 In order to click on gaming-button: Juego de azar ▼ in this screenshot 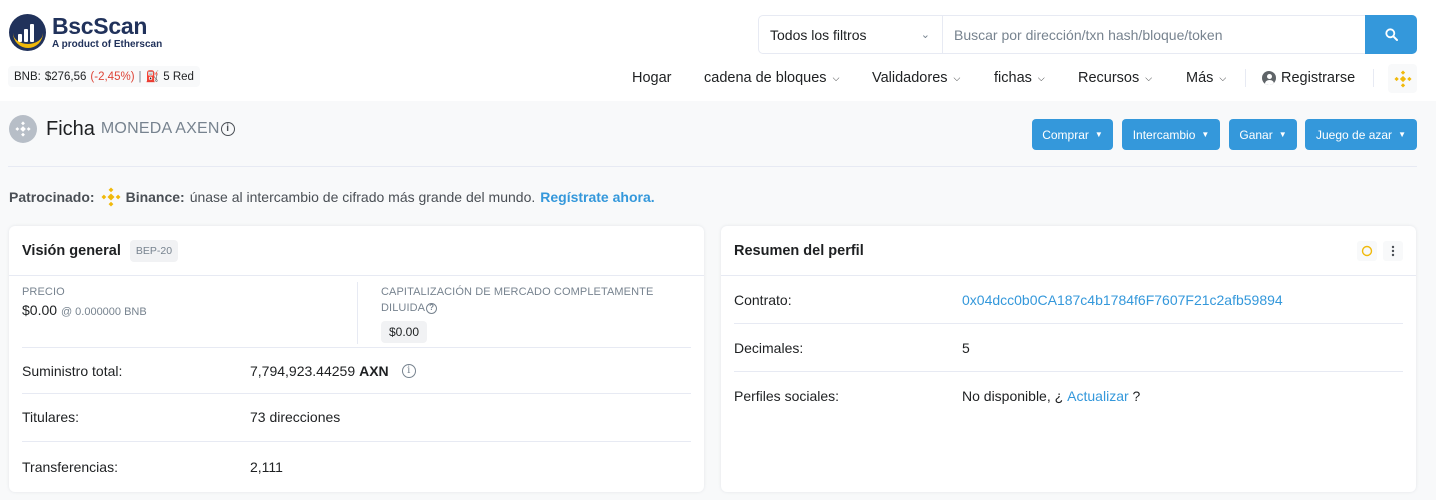, I will do `click(1361, 134)`.